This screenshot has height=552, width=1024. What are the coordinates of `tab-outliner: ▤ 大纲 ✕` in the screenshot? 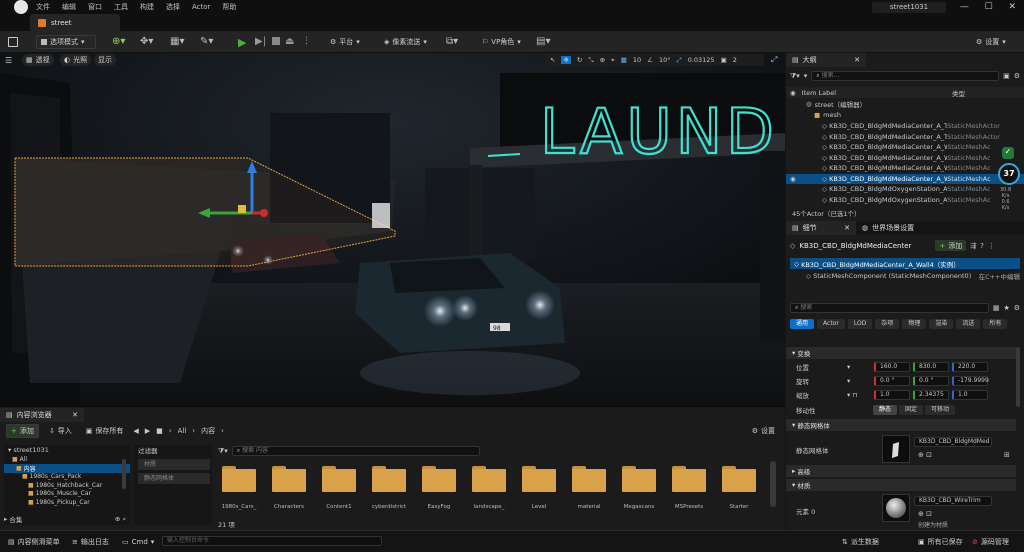 It's located at (826, 60).